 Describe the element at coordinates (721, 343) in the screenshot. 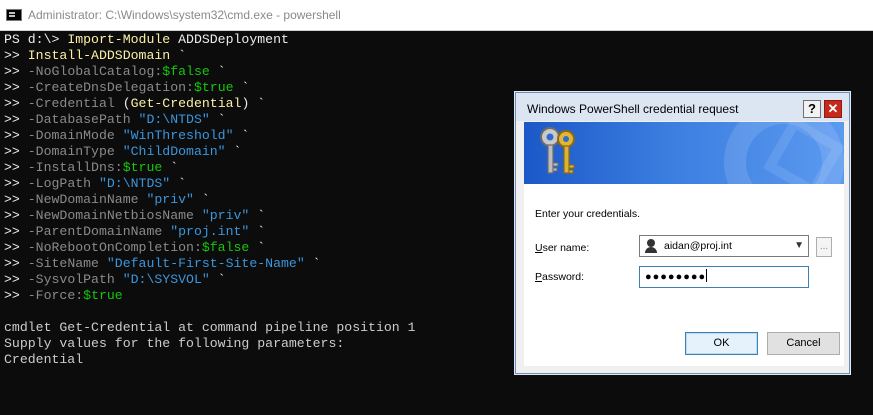

I see `ok-button: OK` at that location.